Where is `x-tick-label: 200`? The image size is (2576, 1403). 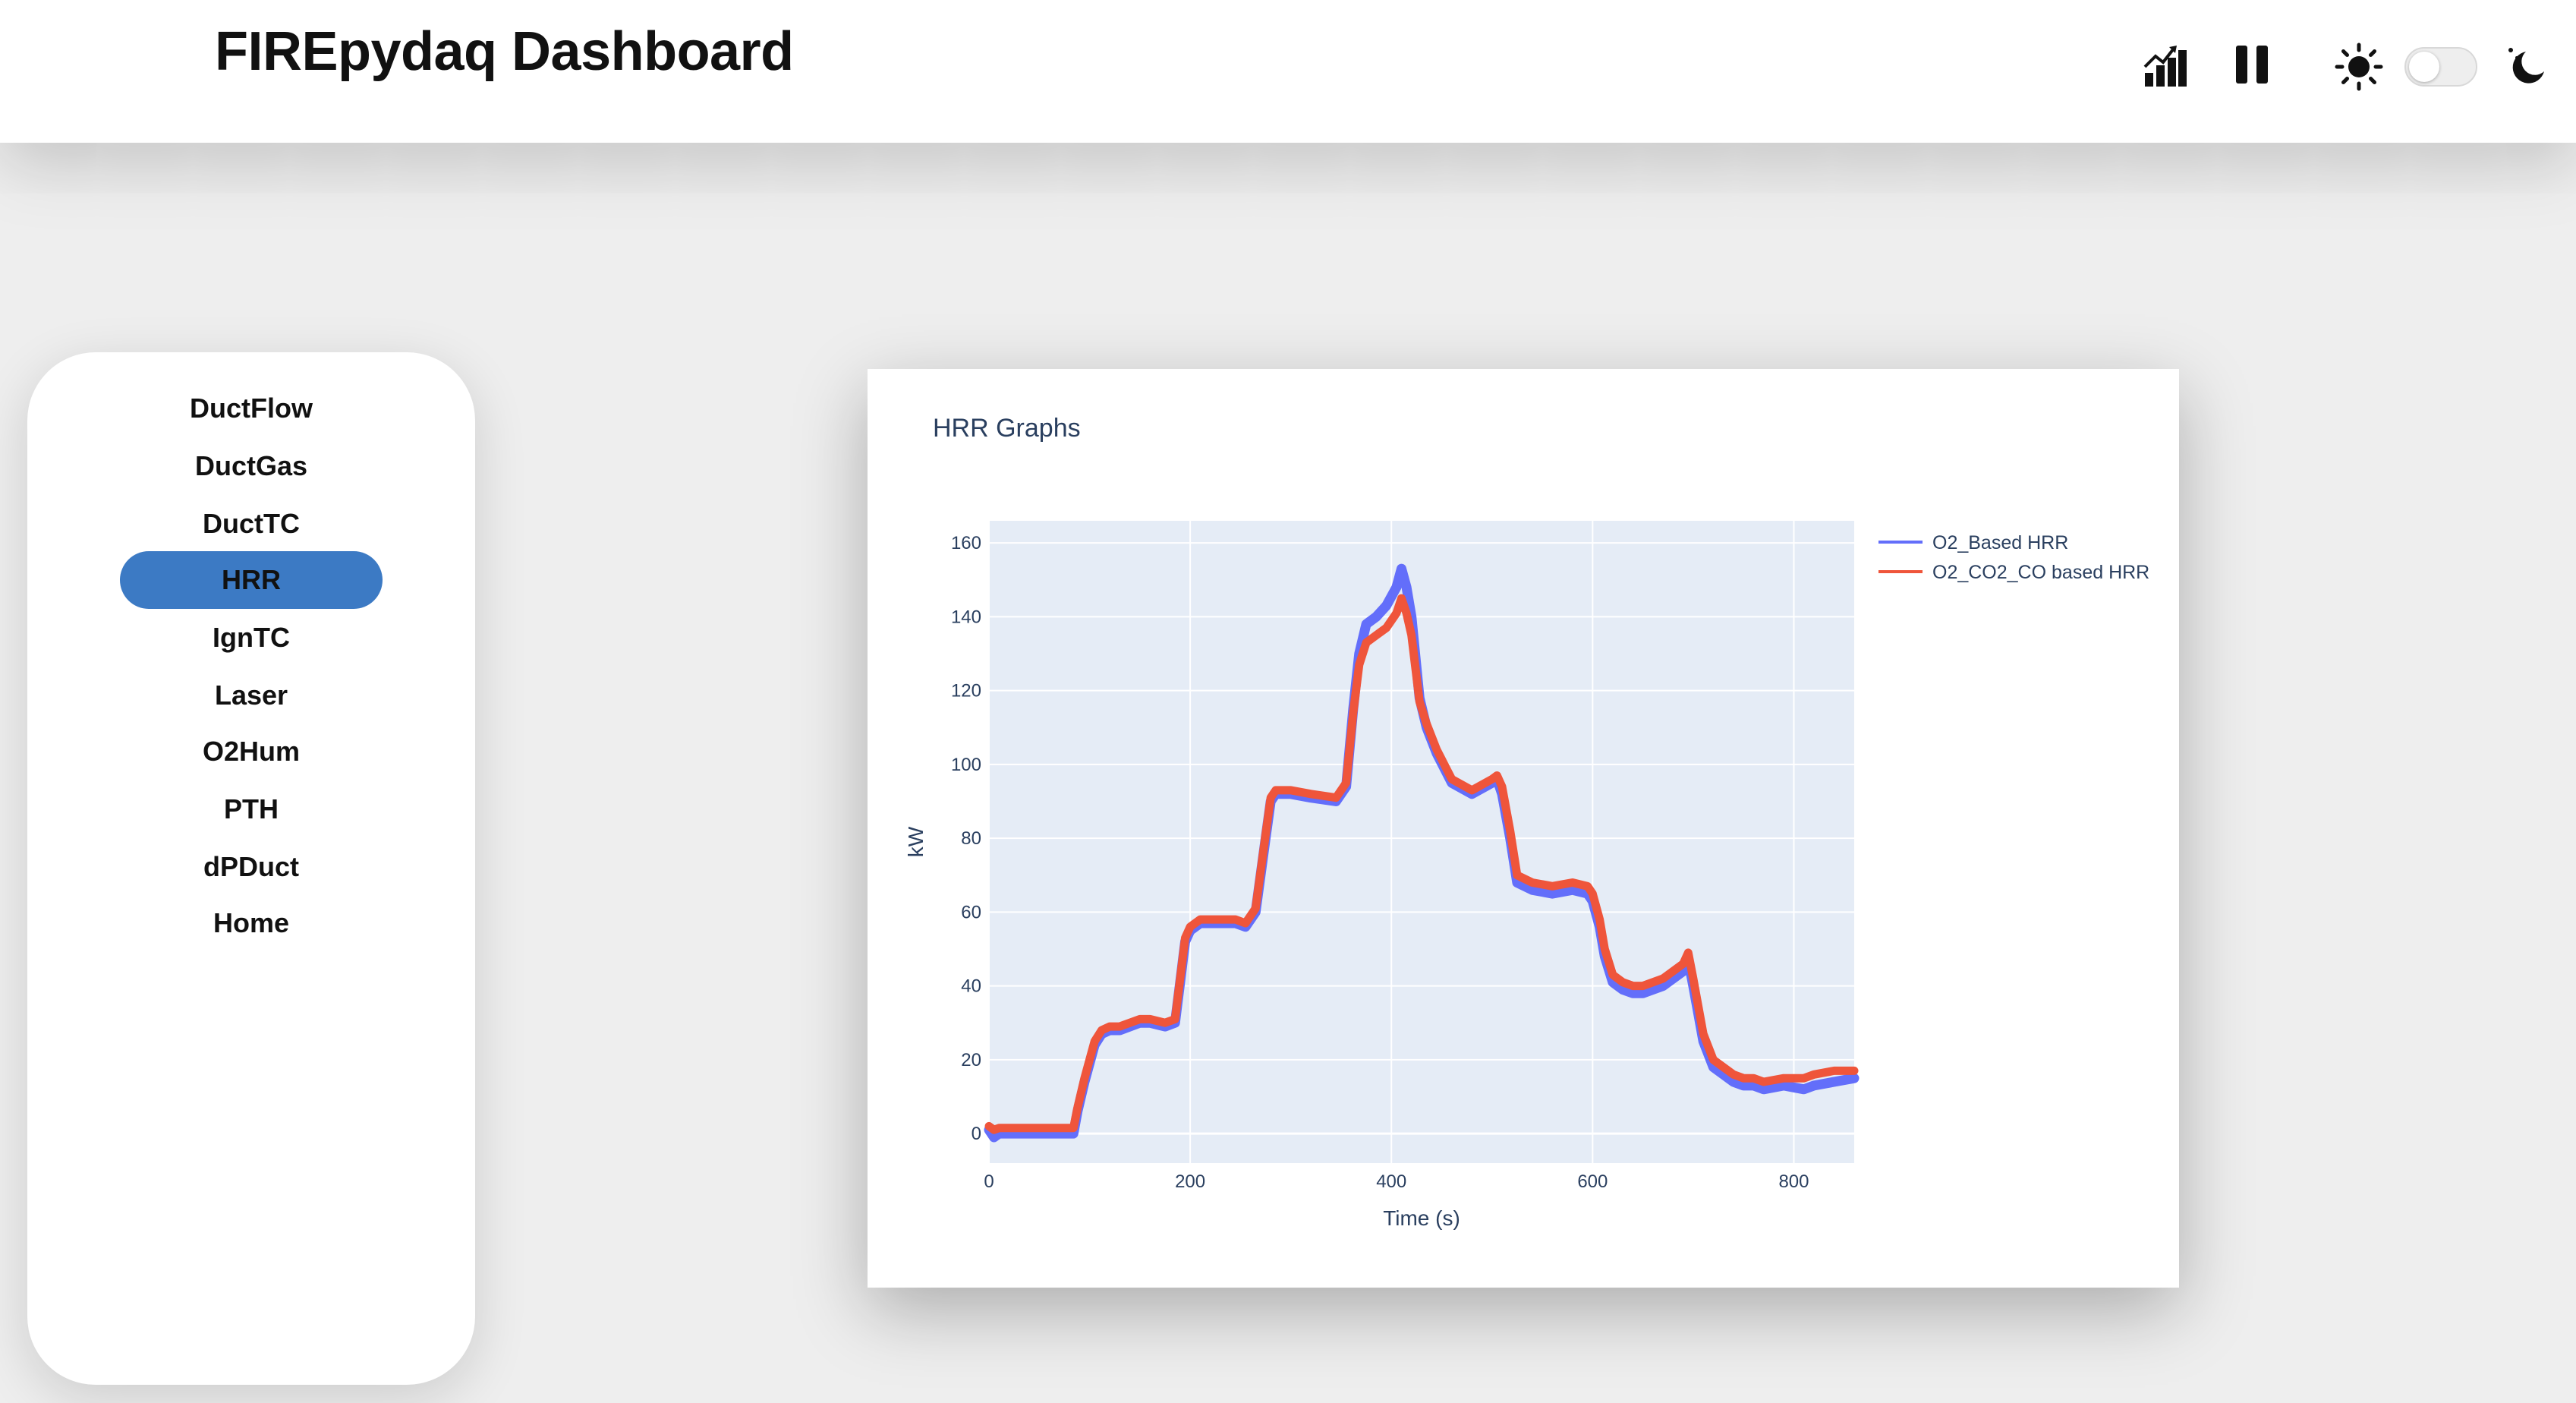 x-tick-label: 200 is located at coordinates (1190, 1181).